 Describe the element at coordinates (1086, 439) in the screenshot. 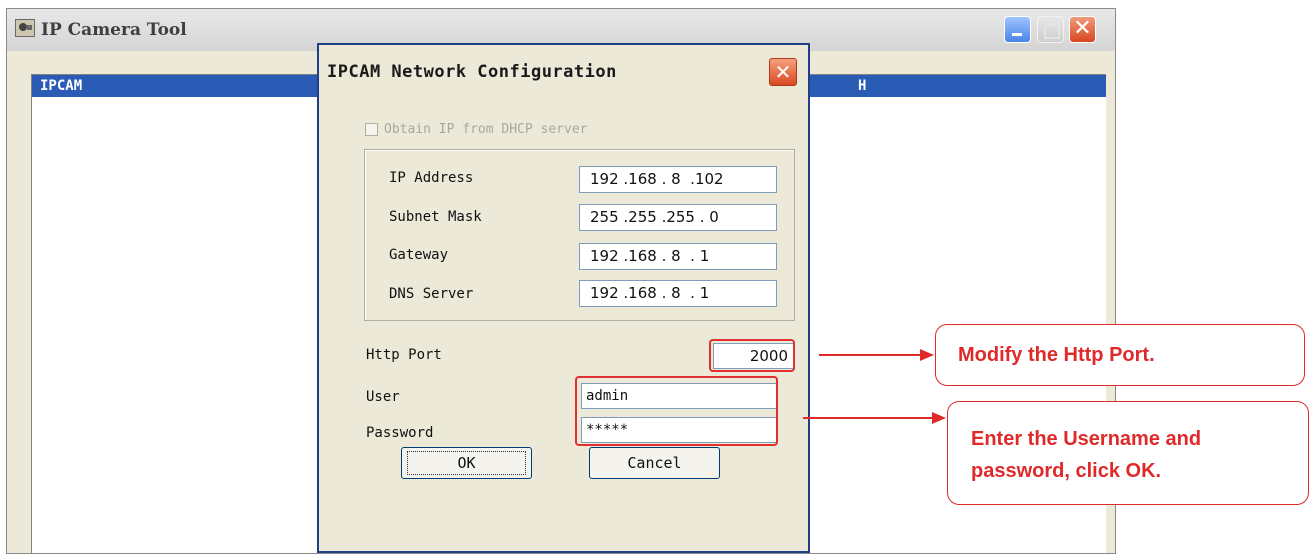

I see `login-callout-line1: Enter the Username and` at that location.